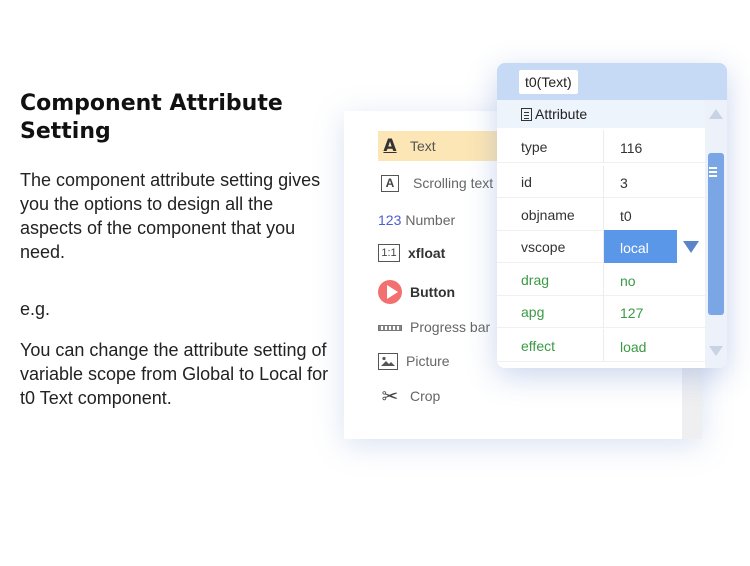 The height and width of the screenshot is (566, 750). I want to click on chevron-down-icon, so click(691, 246).